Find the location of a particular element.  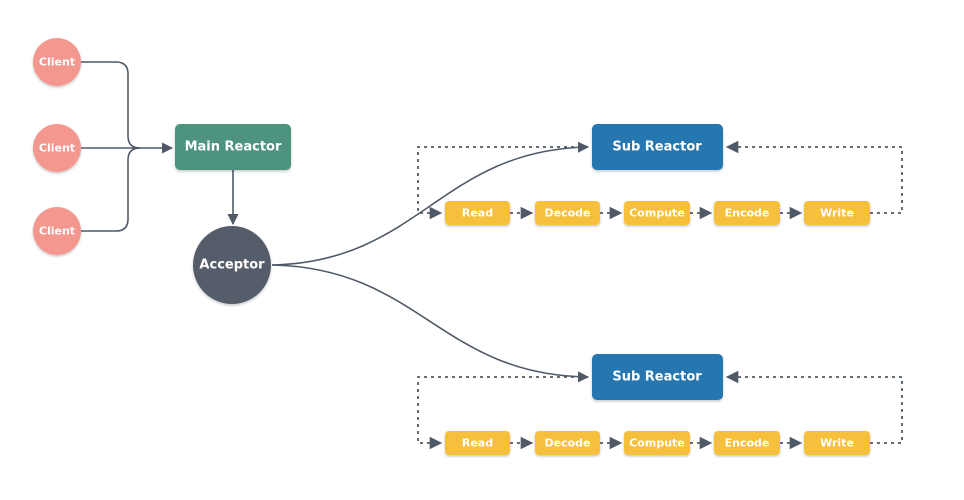

acceptor-node: Acceptor is located at coordinates (232, 265).